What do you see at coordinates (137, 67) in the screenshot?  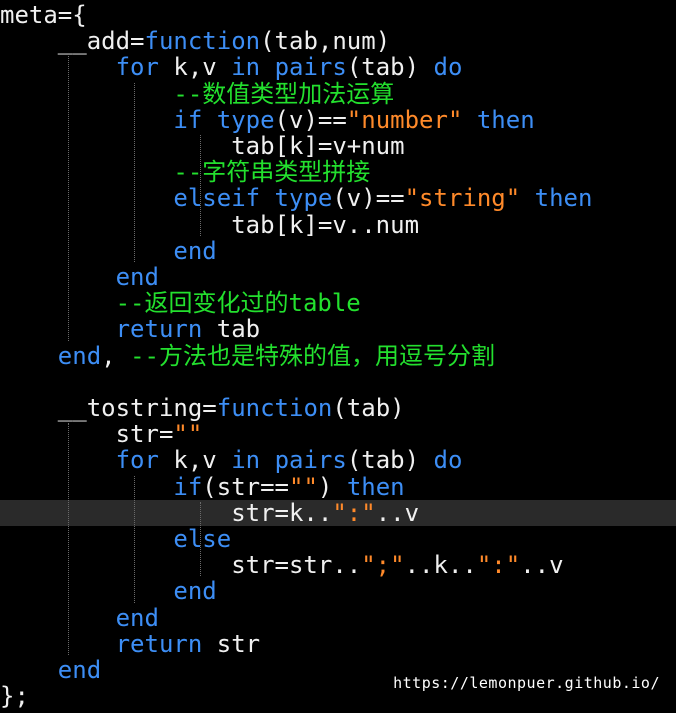 I see `code-token-keyword: for` at bounding box center [137, 67].